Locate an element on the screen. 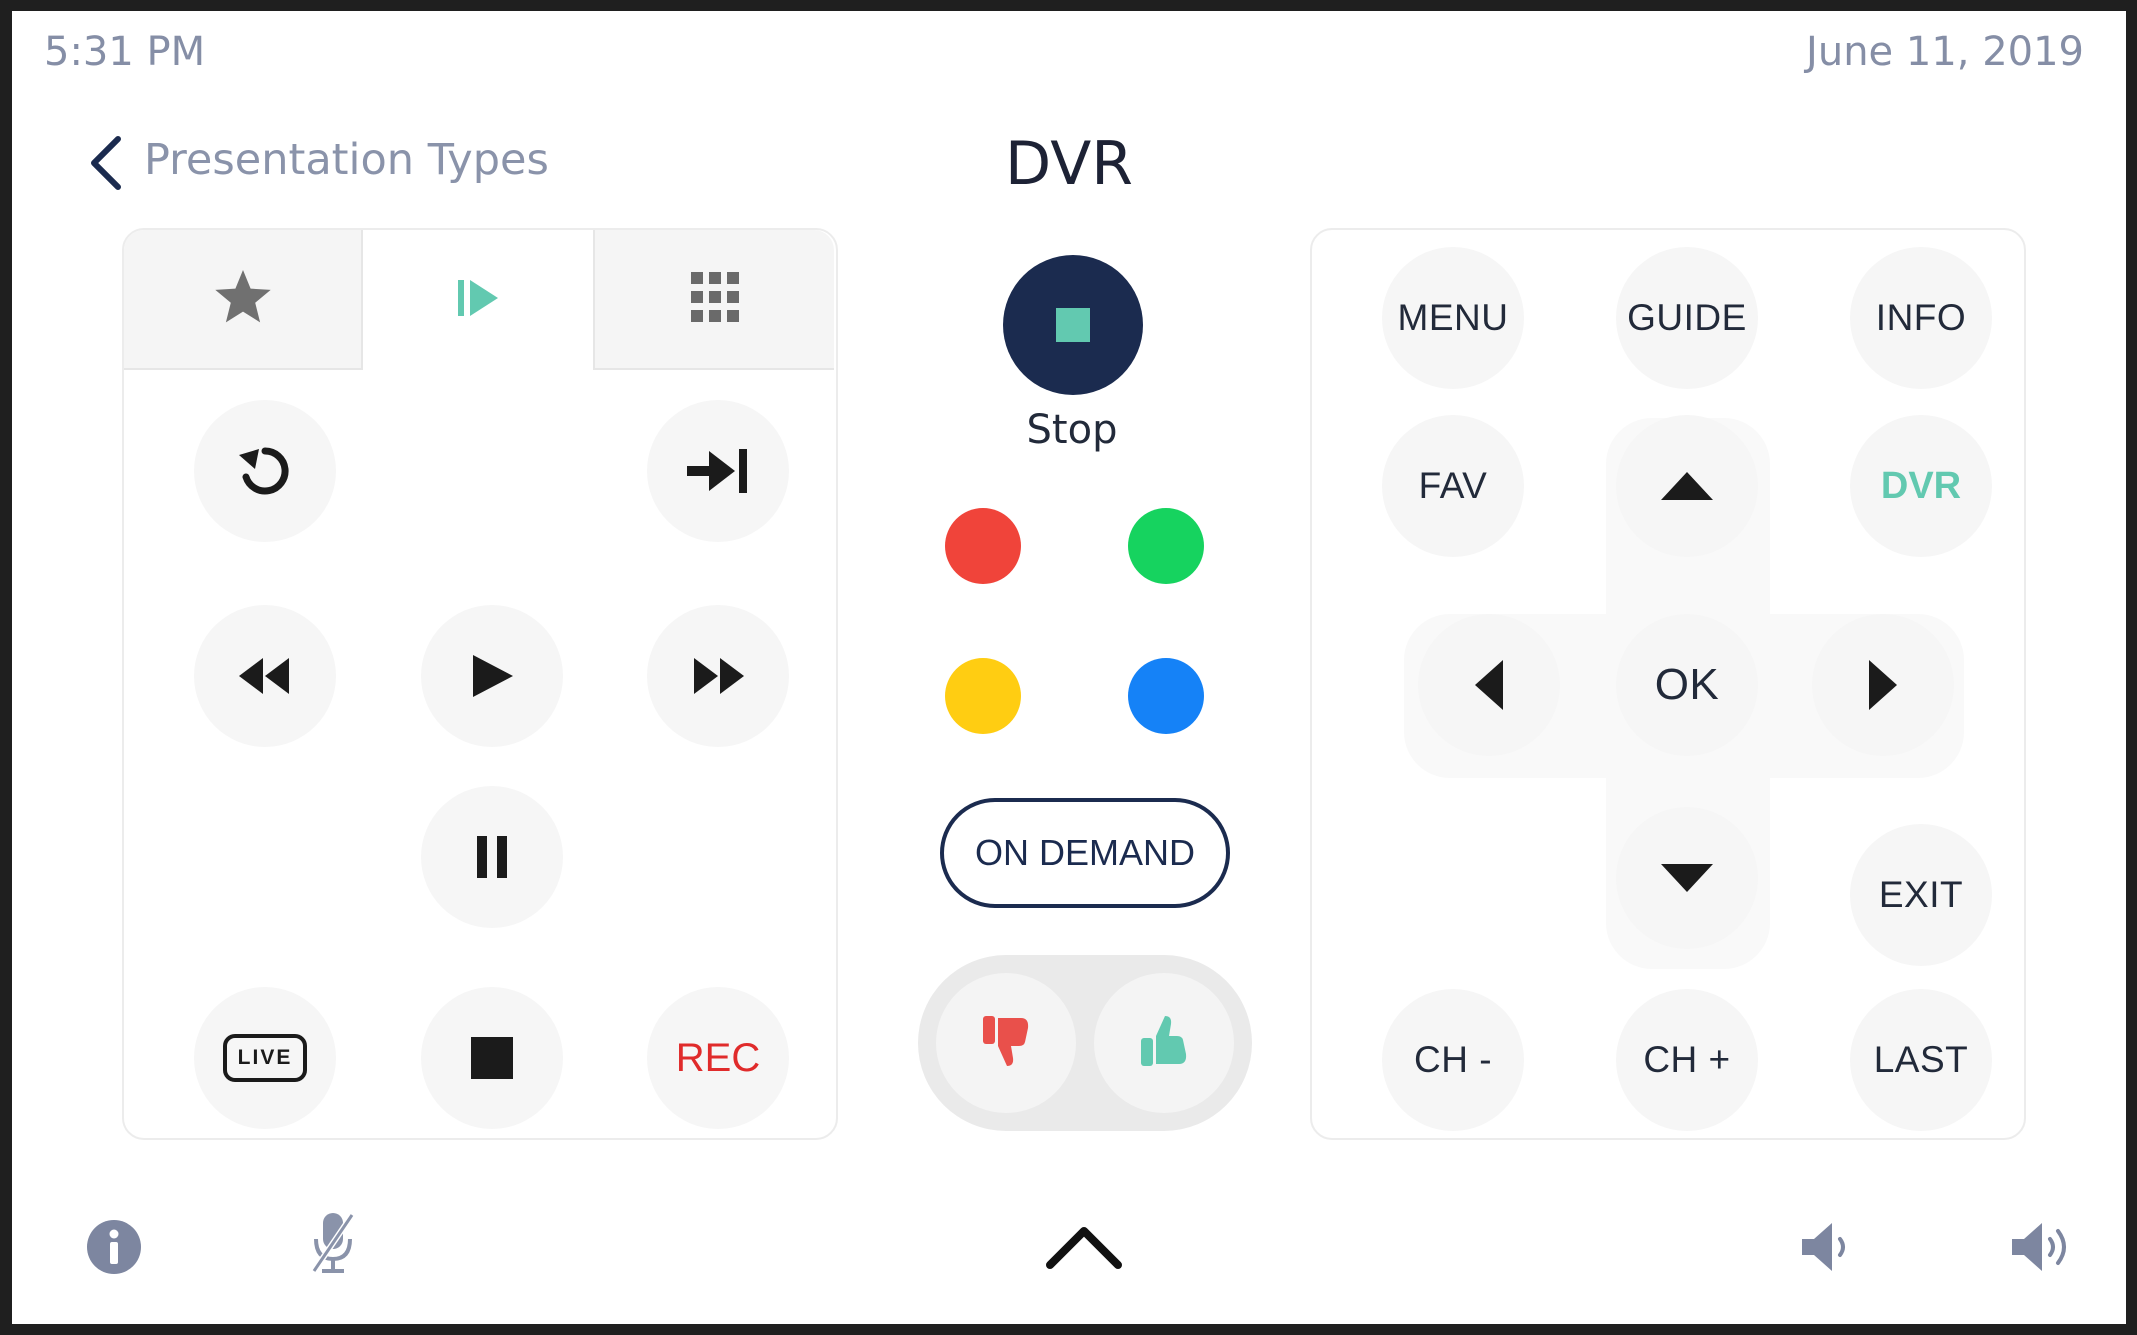 The height and width of the screenshot is (1335, 2137). skip-to-end-button is located at coordinates (718, 471).